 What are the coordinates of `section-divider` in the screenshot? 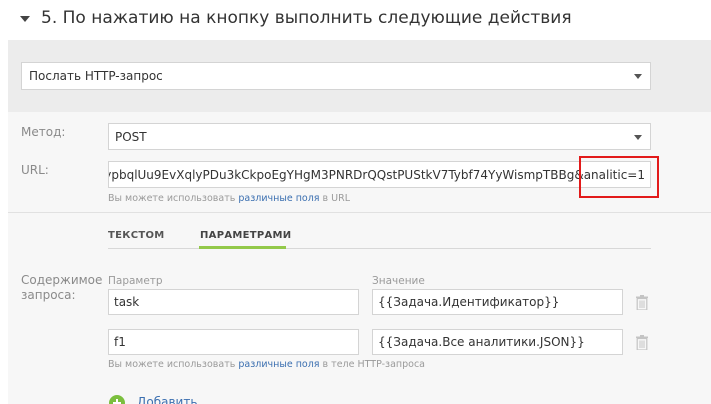 It's located at (359, 212).